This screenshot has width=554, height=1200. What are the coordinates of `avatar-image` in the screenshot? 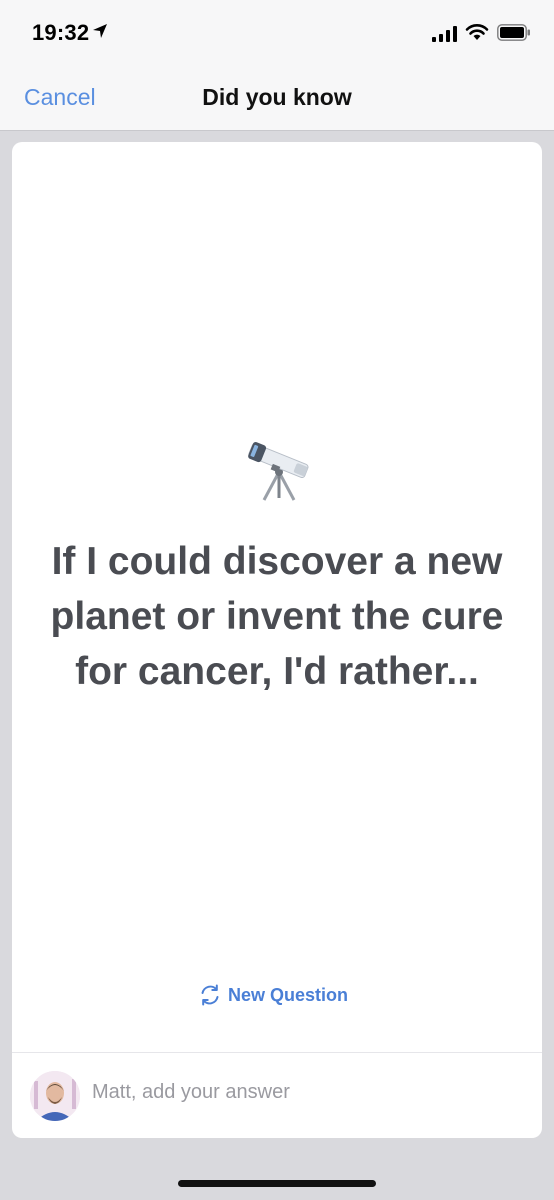 It's located at (55, 1096).